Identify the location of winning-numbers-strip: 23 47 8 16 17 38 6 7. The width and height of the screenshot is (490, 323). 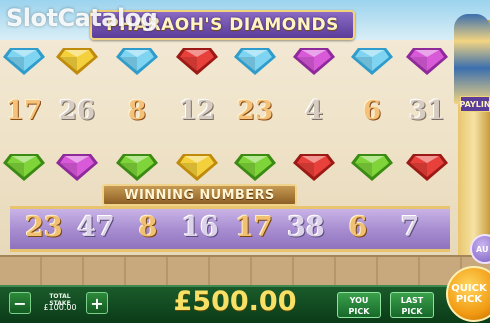
(230, 229).